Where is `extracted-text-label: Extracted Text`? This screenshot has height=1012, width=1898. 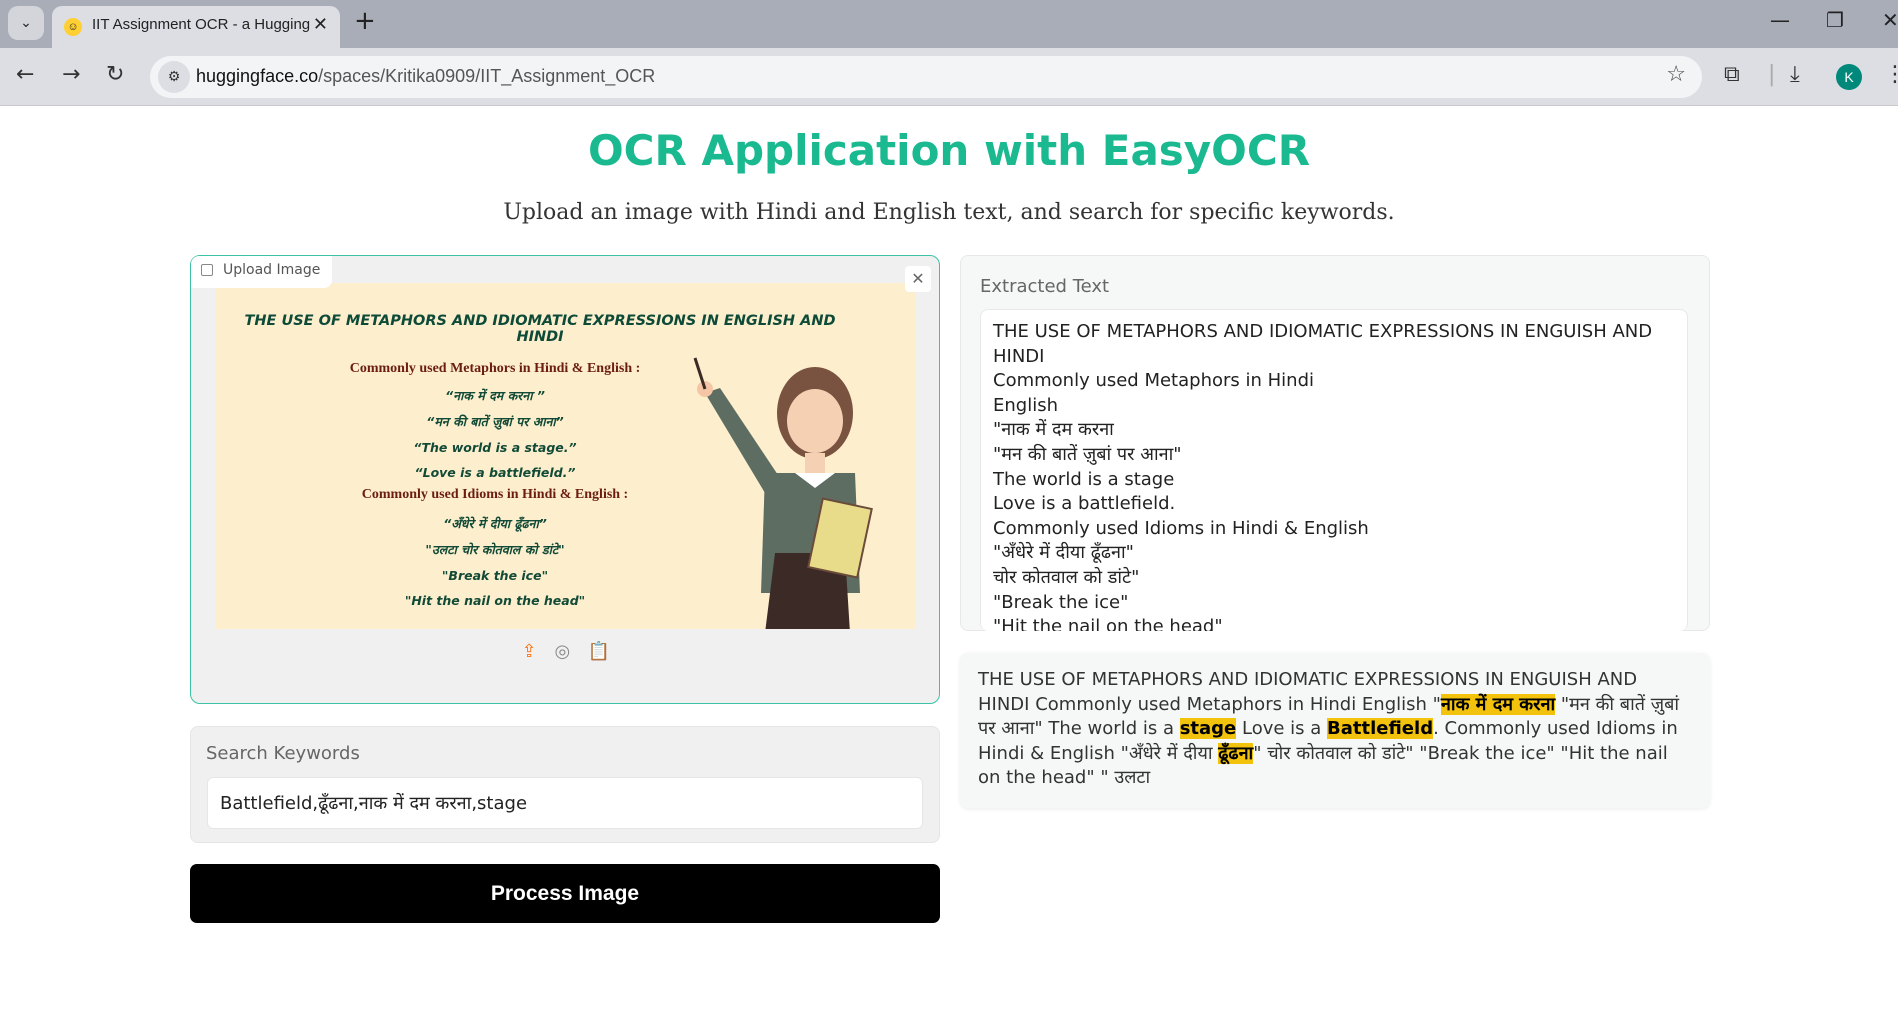 extracted-text-label: Extracted Text is located at coordinates (1045, 286).